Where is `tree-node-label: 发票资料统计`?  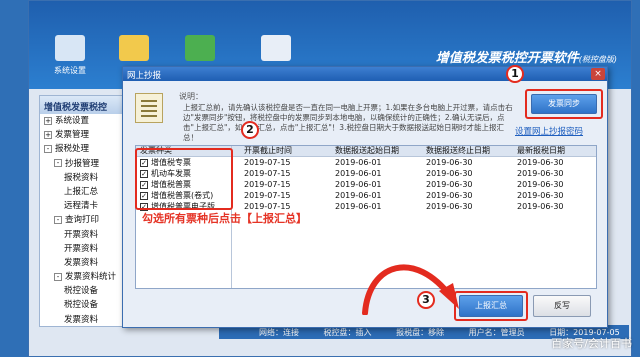 tree-node-label: 发票资料统计 is located at coordinates (91, 277).